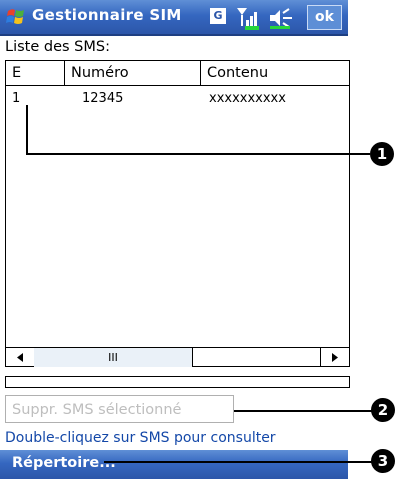 The image size is (409, 479). I want to click on cell-contenu: xxxxxxxxxx, so click(247, 98).